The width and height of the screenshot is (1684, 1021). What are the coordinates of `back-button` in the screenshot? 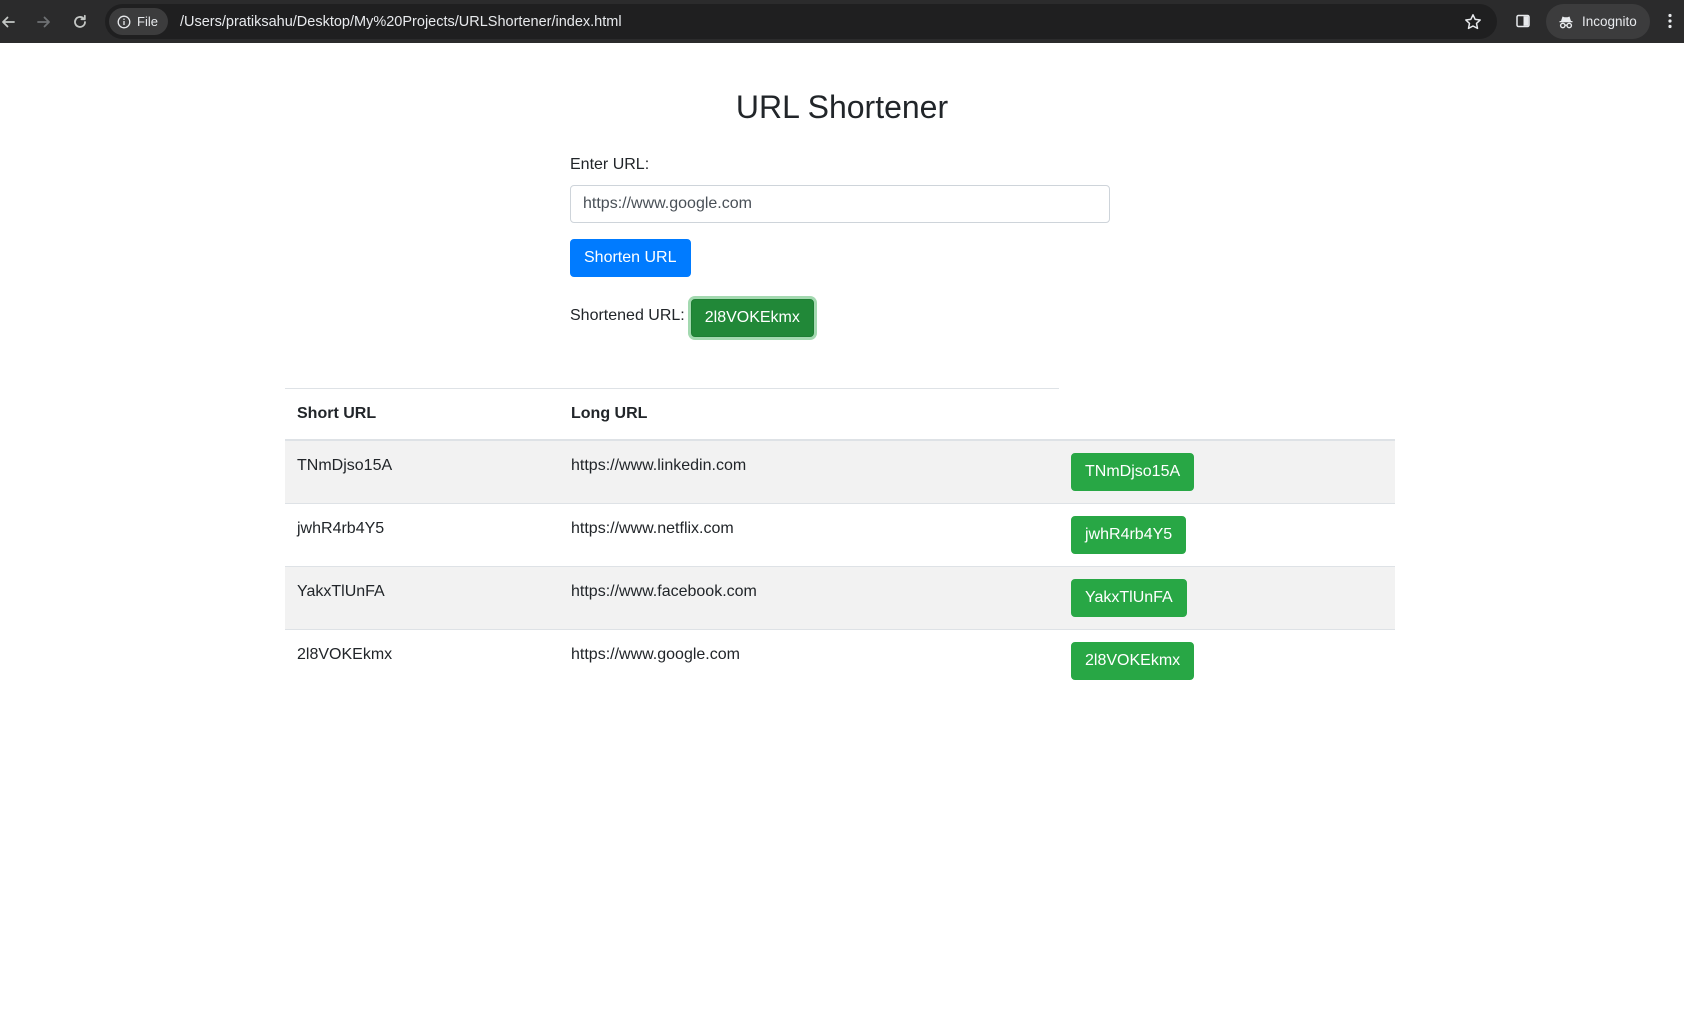 It's located at (10, 22).